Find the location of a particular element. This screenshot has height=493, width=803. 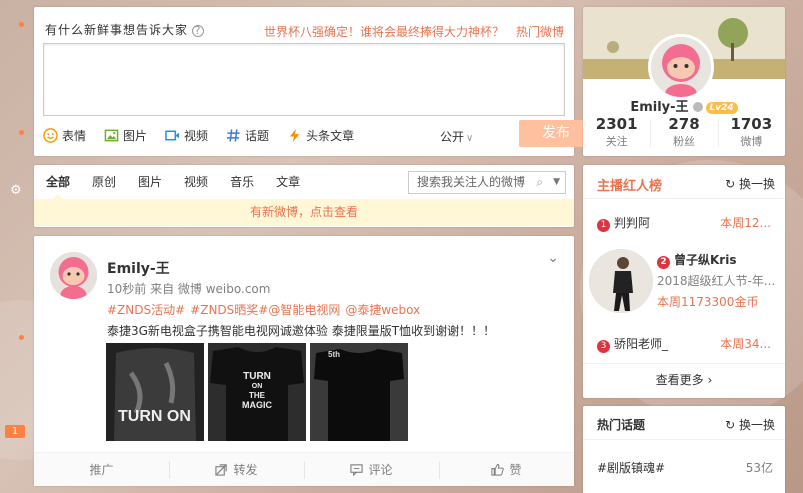

stat-followers: 278 粉丝 is located at coordinates (683, 132).